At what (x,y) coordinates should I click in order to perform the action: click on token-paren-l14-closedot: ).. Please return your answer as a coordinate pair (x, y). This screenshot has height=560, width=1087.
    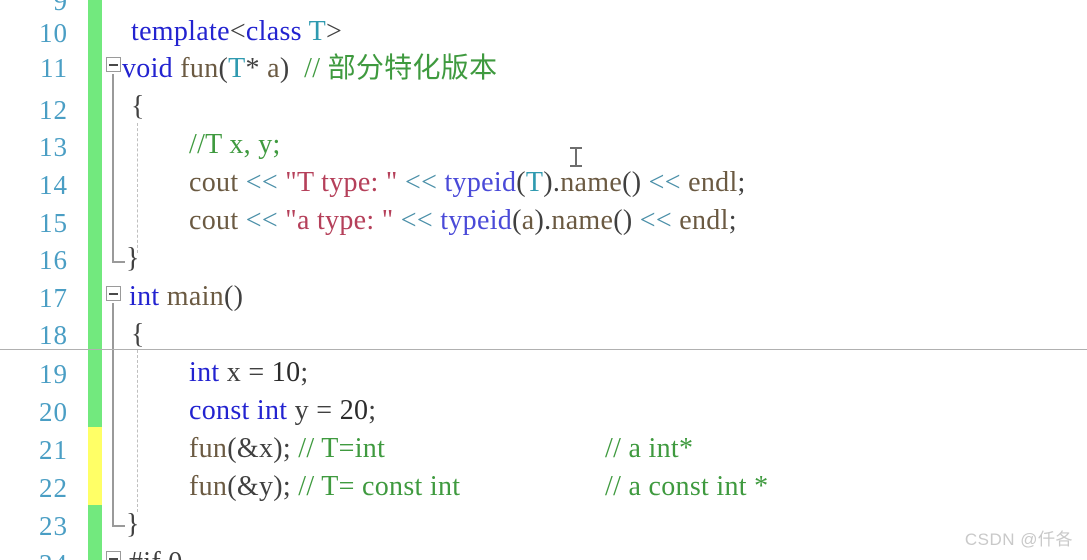
    Looking at the image, I should click on (552, 182).